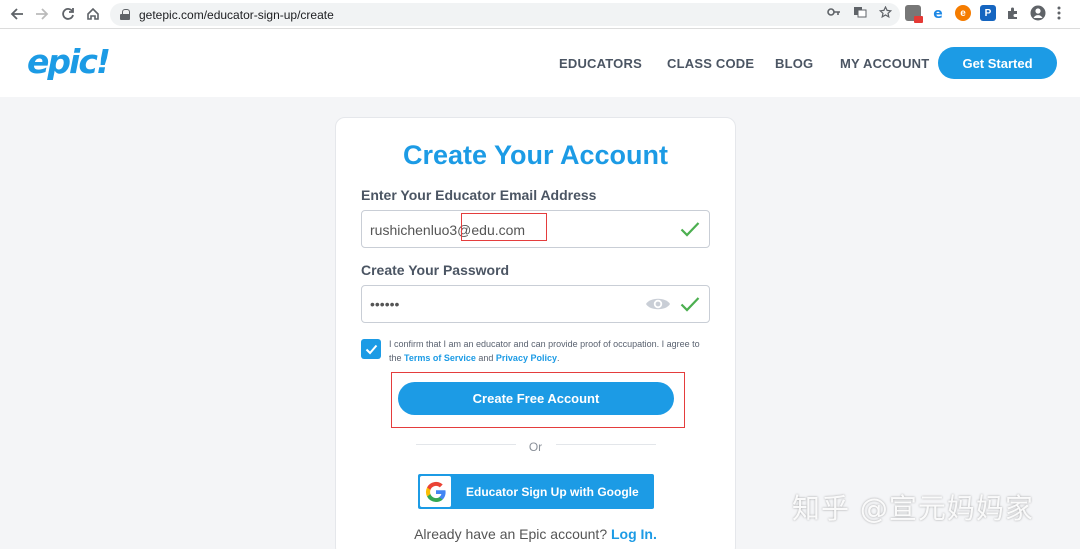 The width and height of the screenshot is (1080, 549). What do you see at coordinates (1038, 13) in the screenshot?
I see `profile-icon` at bounding box center [1038, 13].